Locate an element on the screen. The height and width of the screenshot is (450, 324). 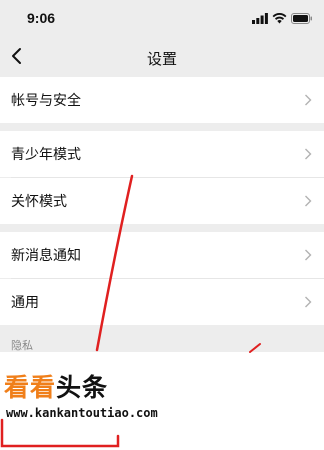
settings-item-label: 青少年模式 is located at coordinates (46, 154).